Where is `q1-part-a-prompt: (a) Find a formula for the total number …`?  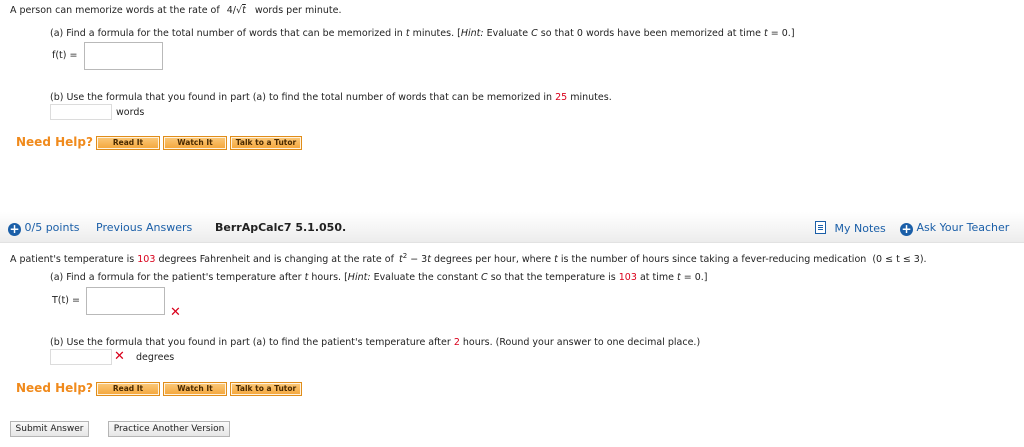
q1-part-a-prompt: (a) Find a formula for the total number … is located at coordinates (422, 33).